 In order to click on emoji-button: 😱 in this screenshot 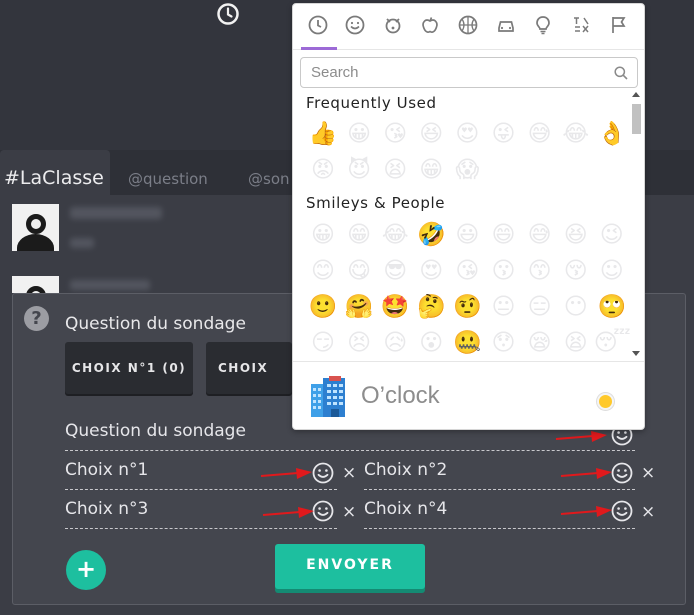, I will do `click(467, 170)`.